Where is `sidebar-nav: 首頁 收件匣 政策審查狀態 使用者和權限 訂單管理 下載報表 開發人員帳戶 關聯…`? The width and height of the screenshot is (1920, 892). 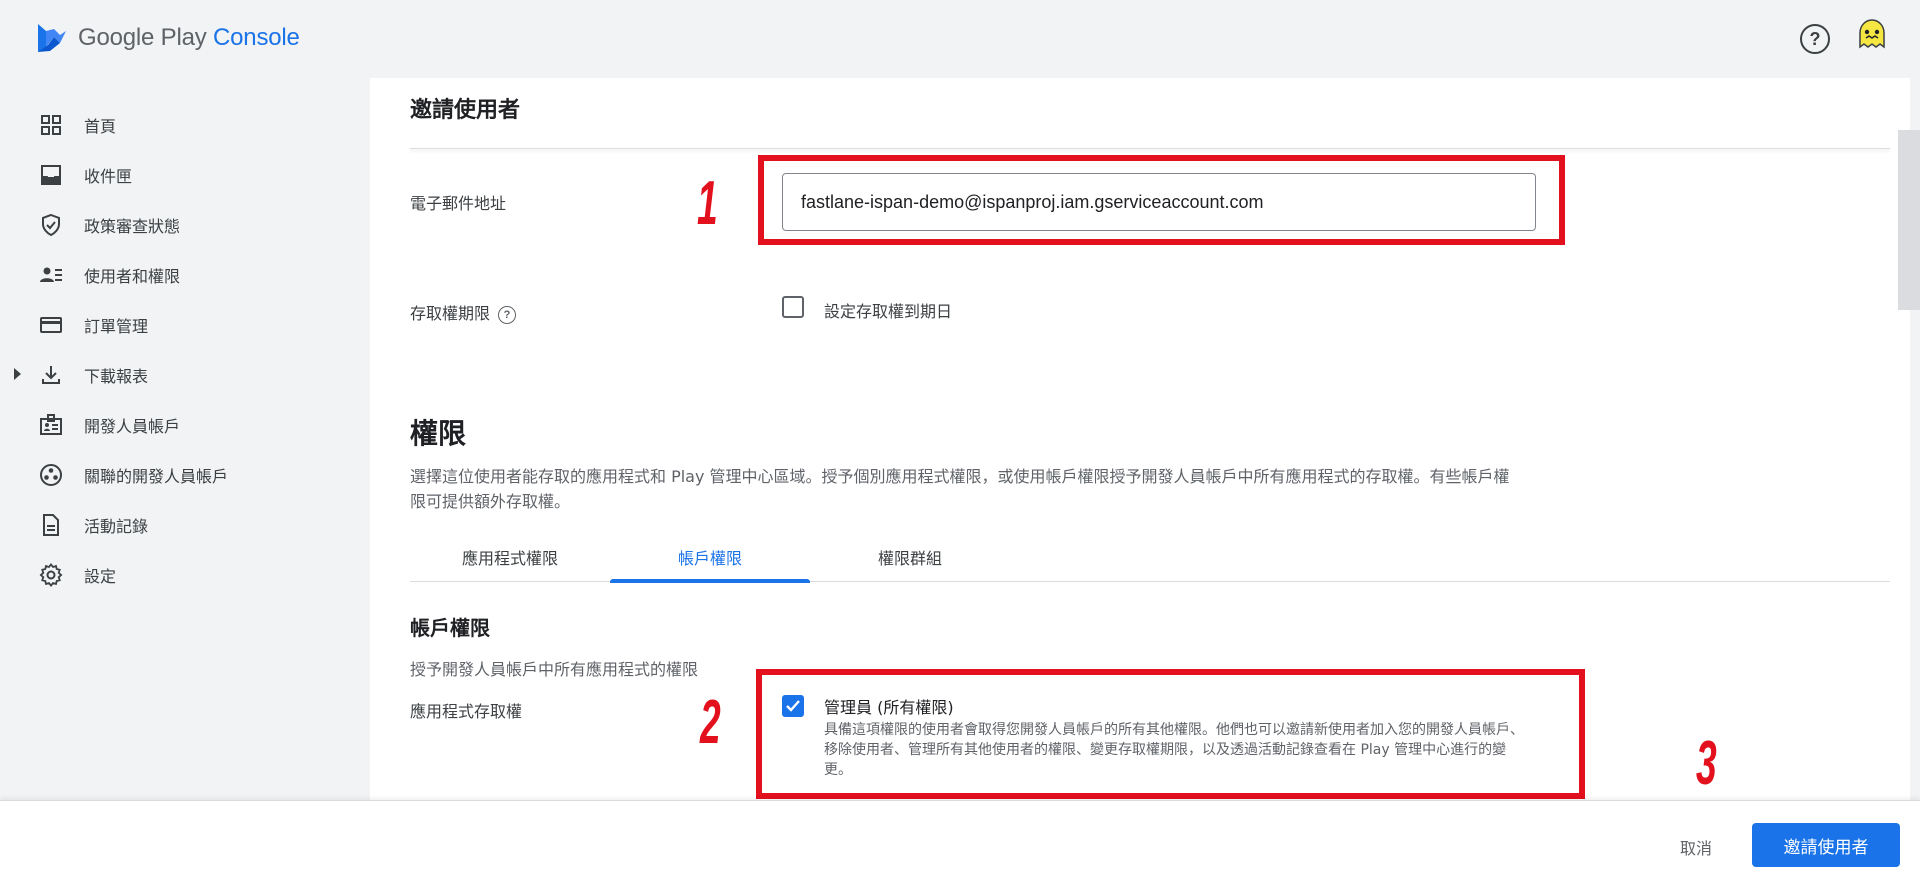
sidebar-nav: 首頁 收件匣 政策審查狀態 使用者和權限 訂單管理 下載報表 開發人員帳戶 關聯… is located at coordinates (185, 350).